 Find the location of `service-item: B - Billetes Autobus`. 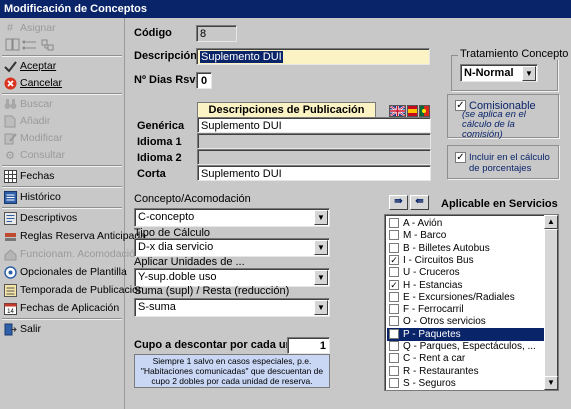

service-item: B - Billetes Autobus is located at coordinates (466, 248).